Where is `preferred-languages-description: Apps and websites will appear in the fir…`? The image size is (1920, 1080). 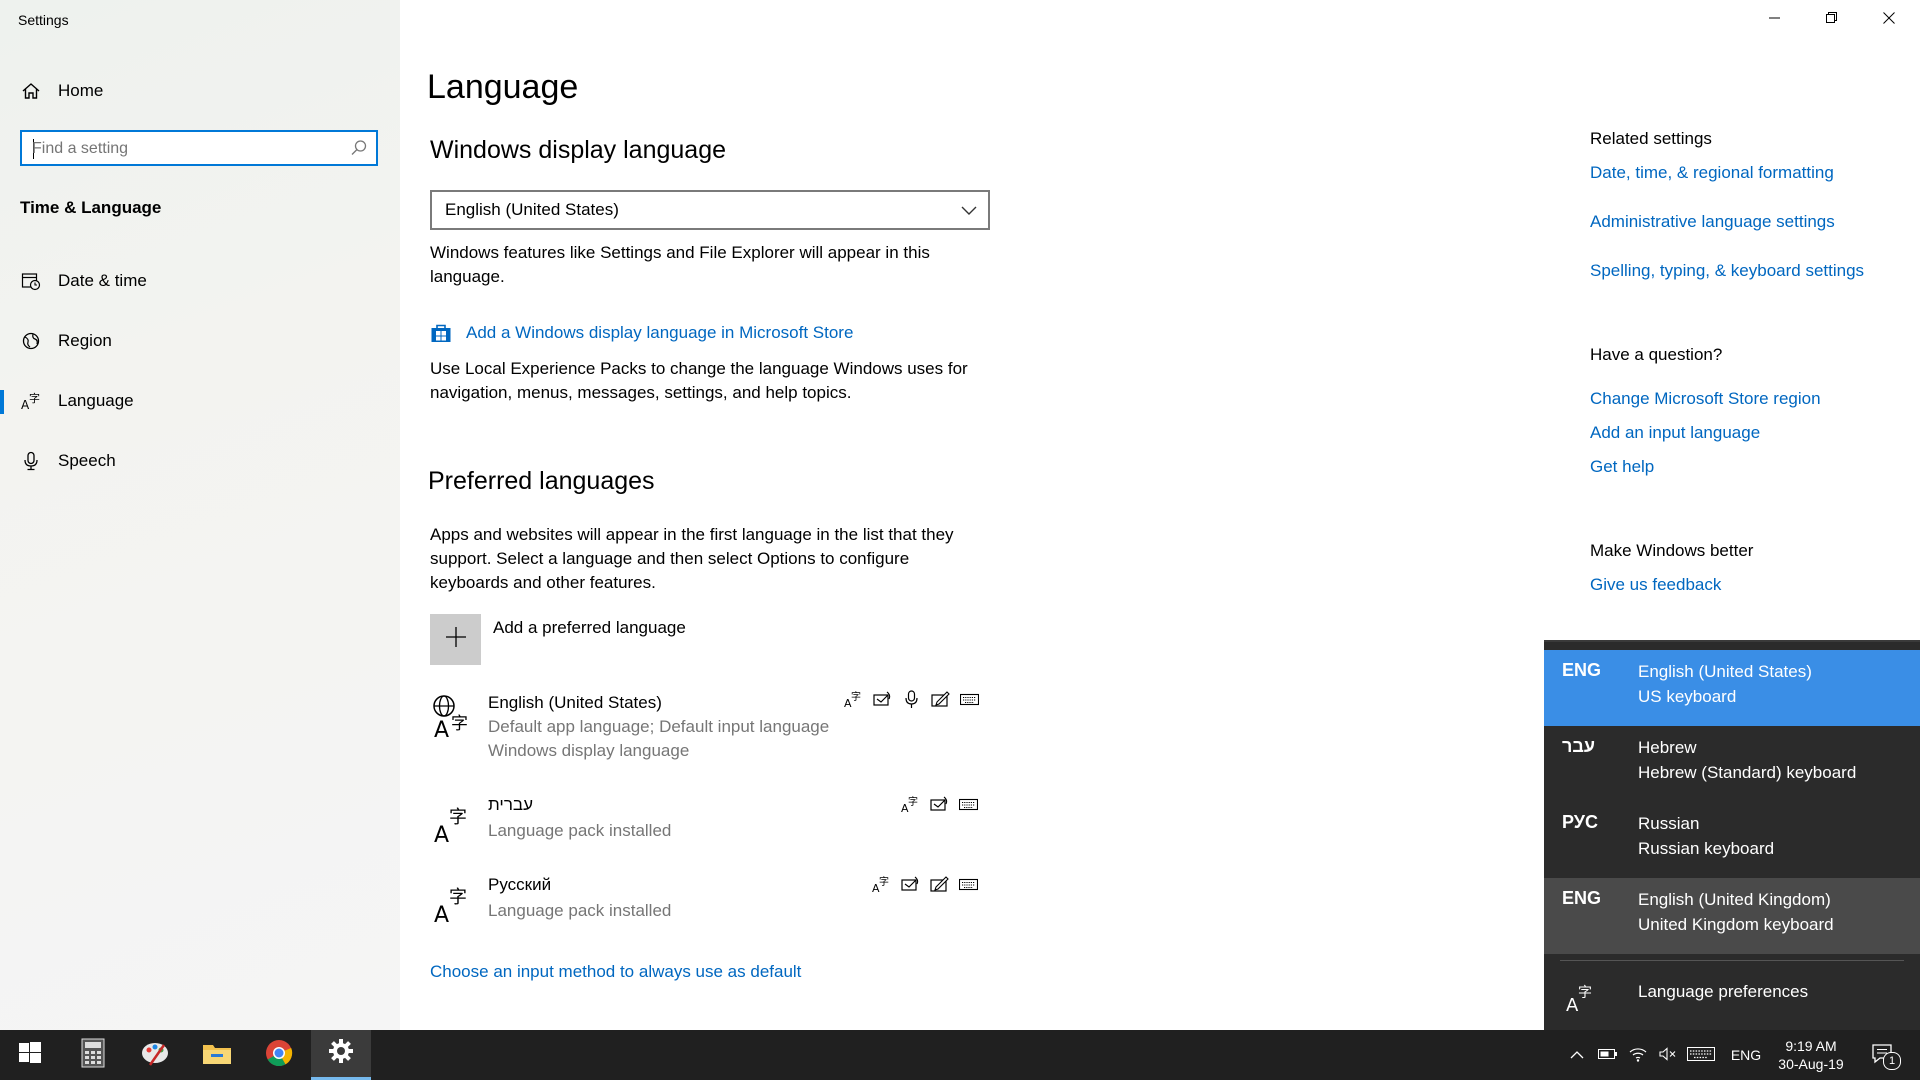 preferred-languages-description: Apps and websites will appear in the fir… is located at coordinates (692, 558).